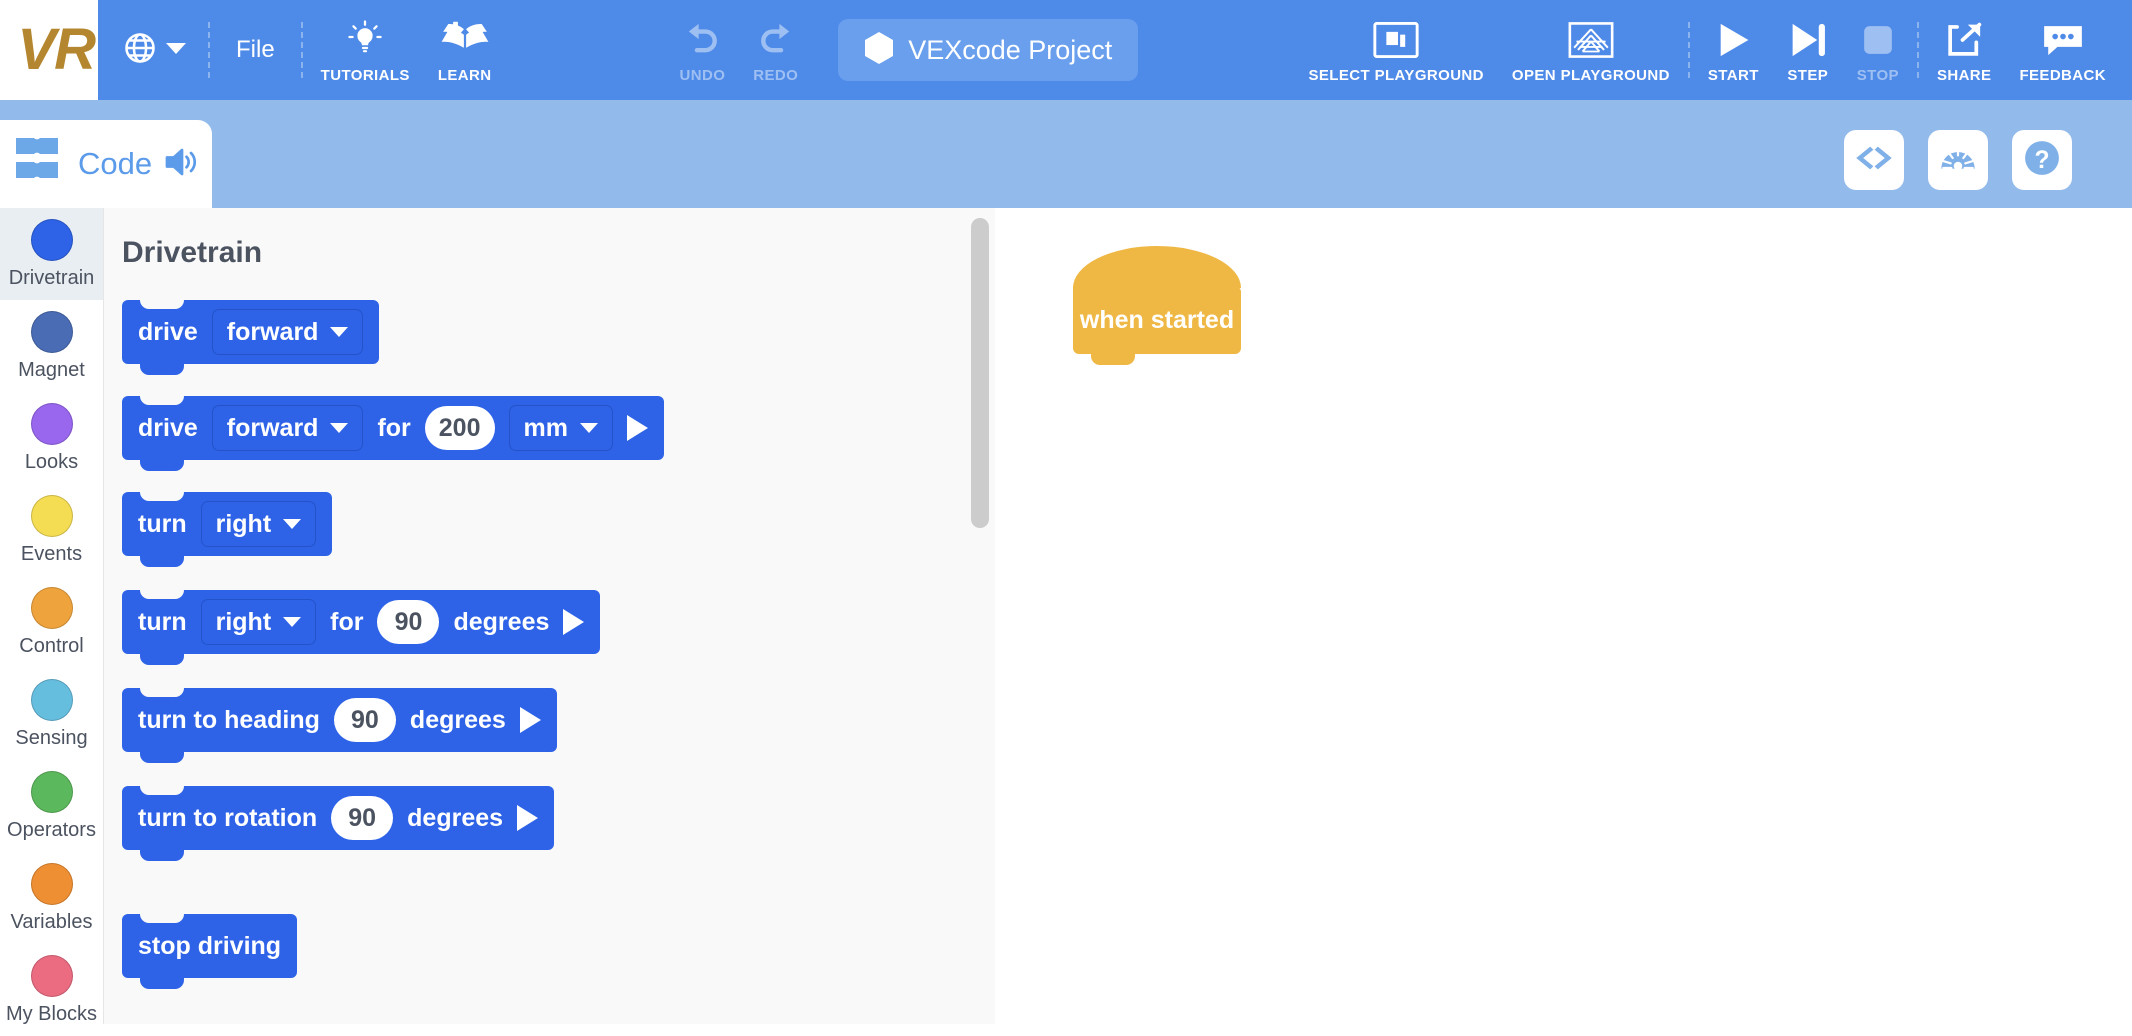 This screenshot has height=1036, width=2132. I want to click on heading-input: 90, so click(364, 720).